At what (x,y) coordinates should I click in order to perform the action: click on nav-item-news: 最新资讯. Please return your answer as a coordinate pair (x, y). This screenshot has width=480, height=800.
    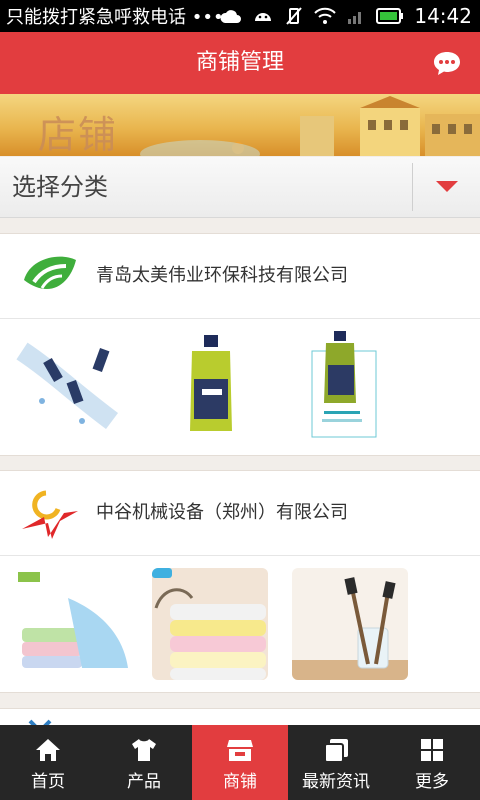
    Looking at the image, I should click on (336, 762).